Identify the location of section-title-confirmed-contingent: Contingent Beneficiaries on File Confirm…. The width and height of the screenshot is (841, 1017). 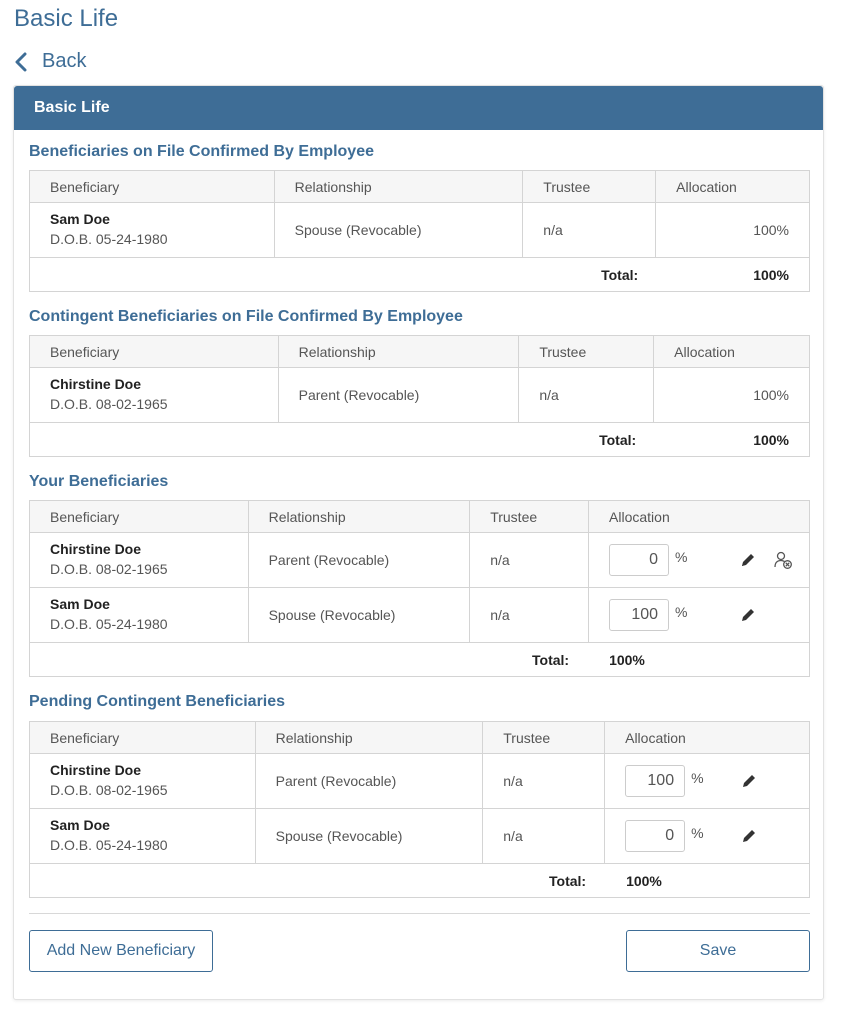
(246, 316).